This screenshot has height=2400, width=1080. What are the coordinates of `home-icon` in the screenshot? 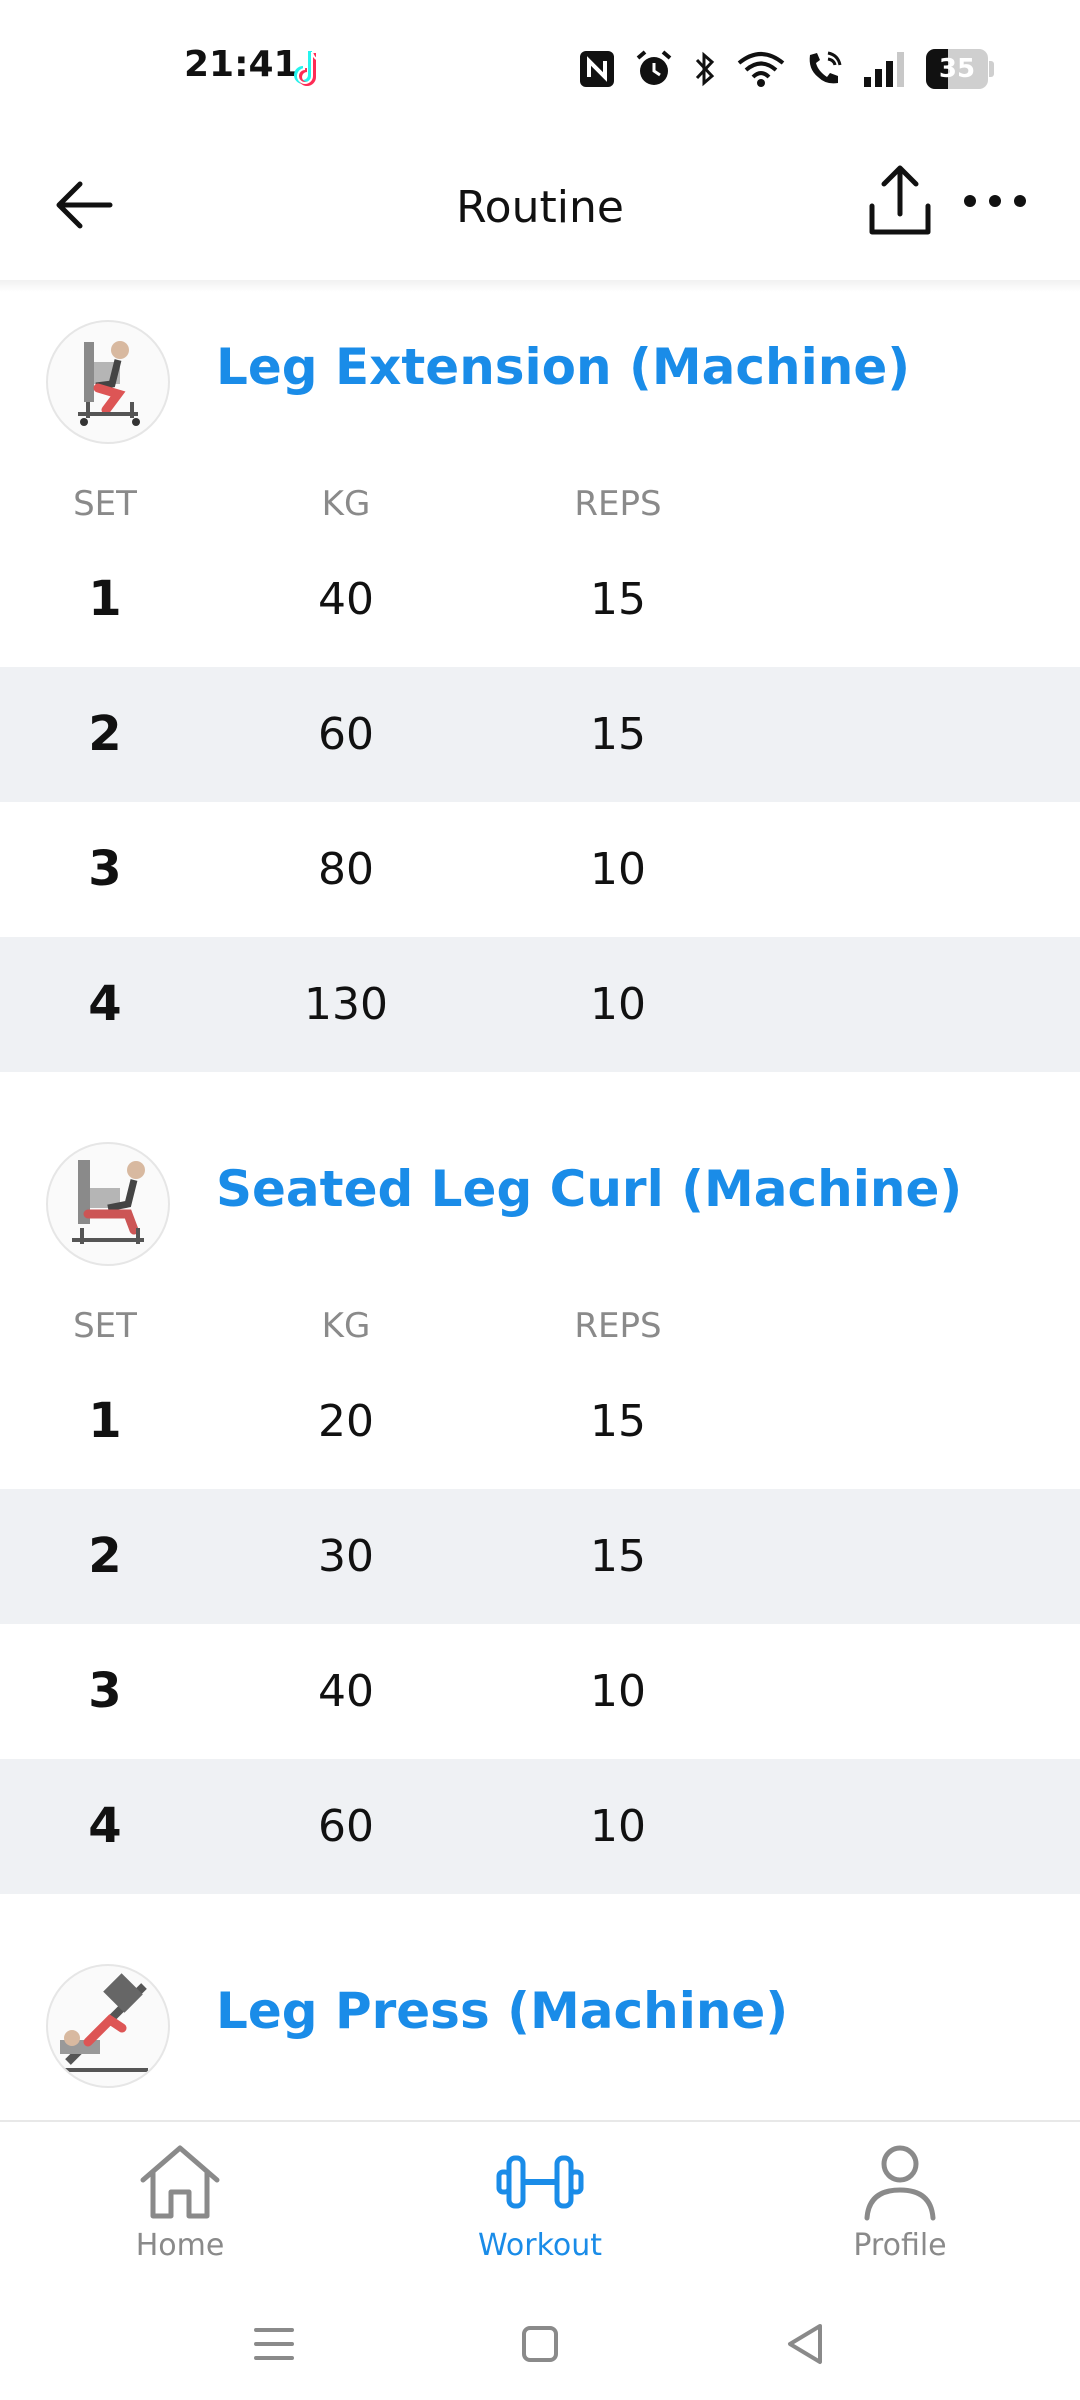 It's located at (180, 2182).